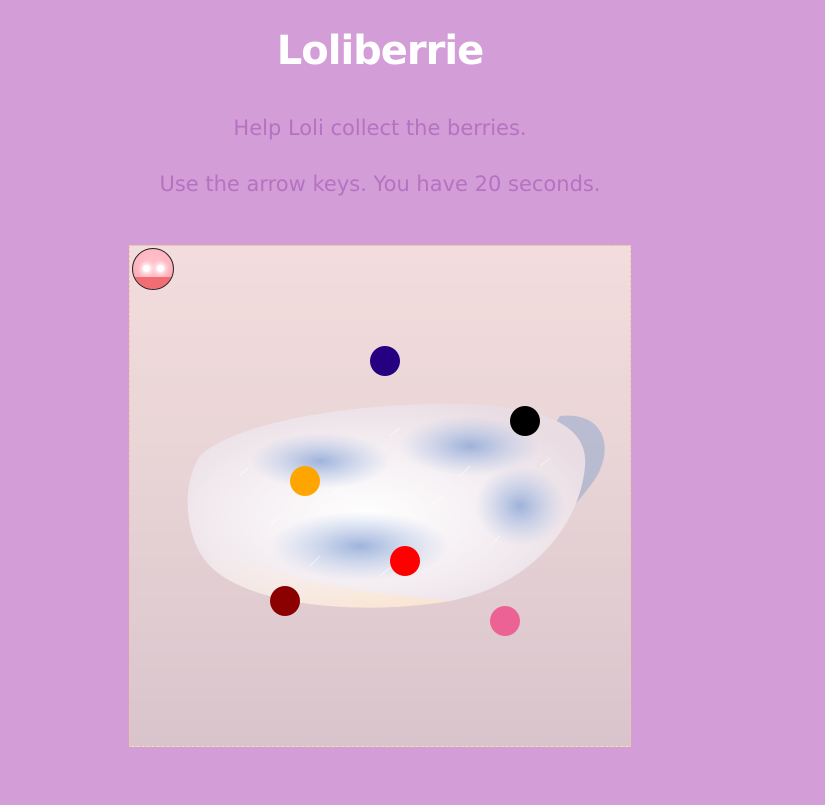 Image resolution: width=825 pixels, height=805 pixels. I want to click on instructions-line-2: Use the arrow keys. You have 20 seconds., so click(380, 184).